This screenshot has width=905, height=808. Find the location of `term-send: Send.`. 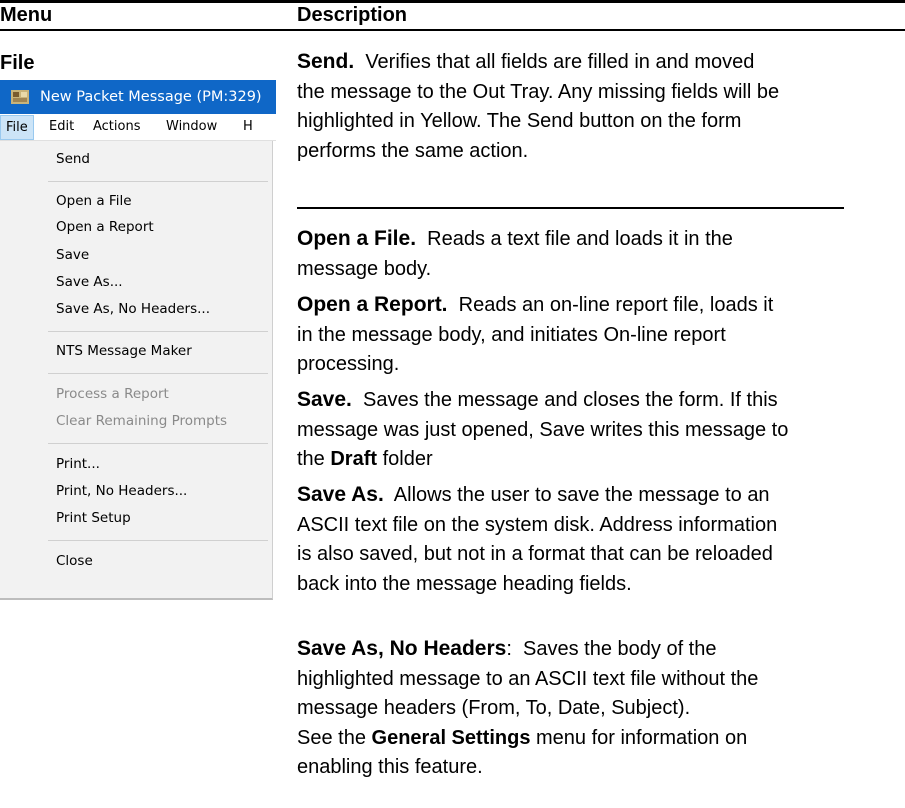

term-send: Send. is located at coordinates (326, 61).